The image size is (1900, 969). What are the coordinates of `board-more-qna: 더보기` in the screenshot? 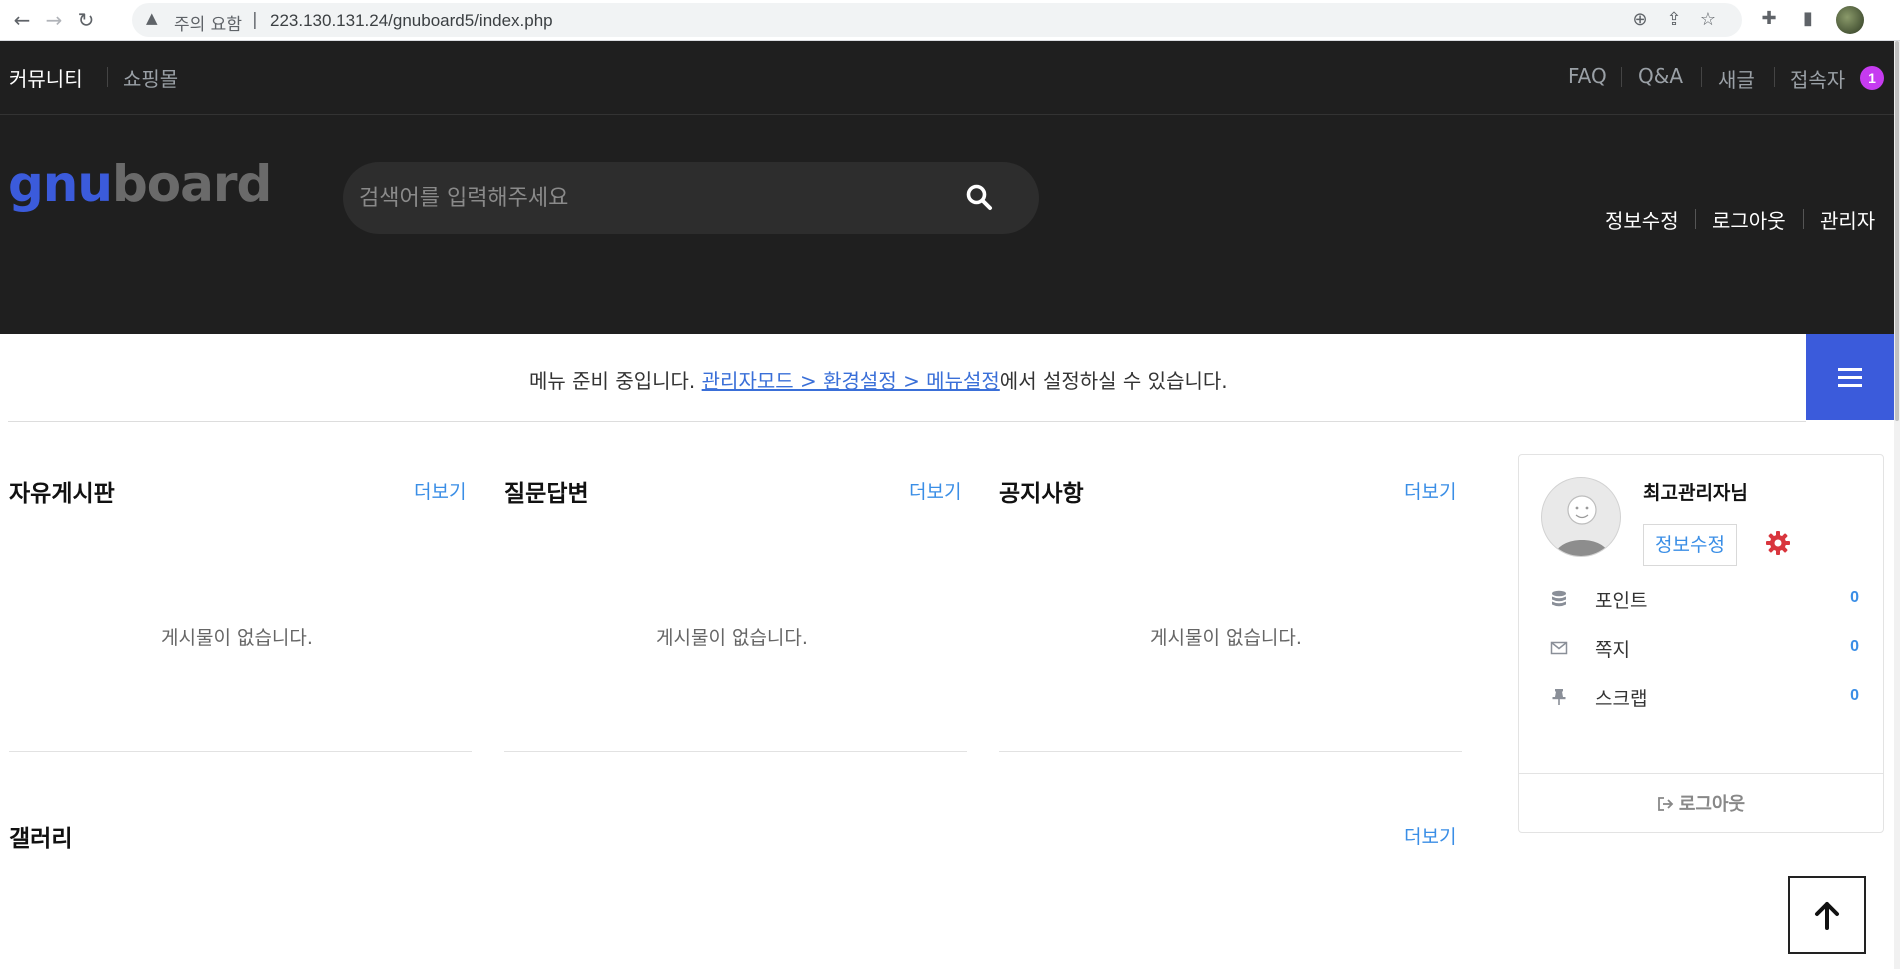 It's located at (935, 490).